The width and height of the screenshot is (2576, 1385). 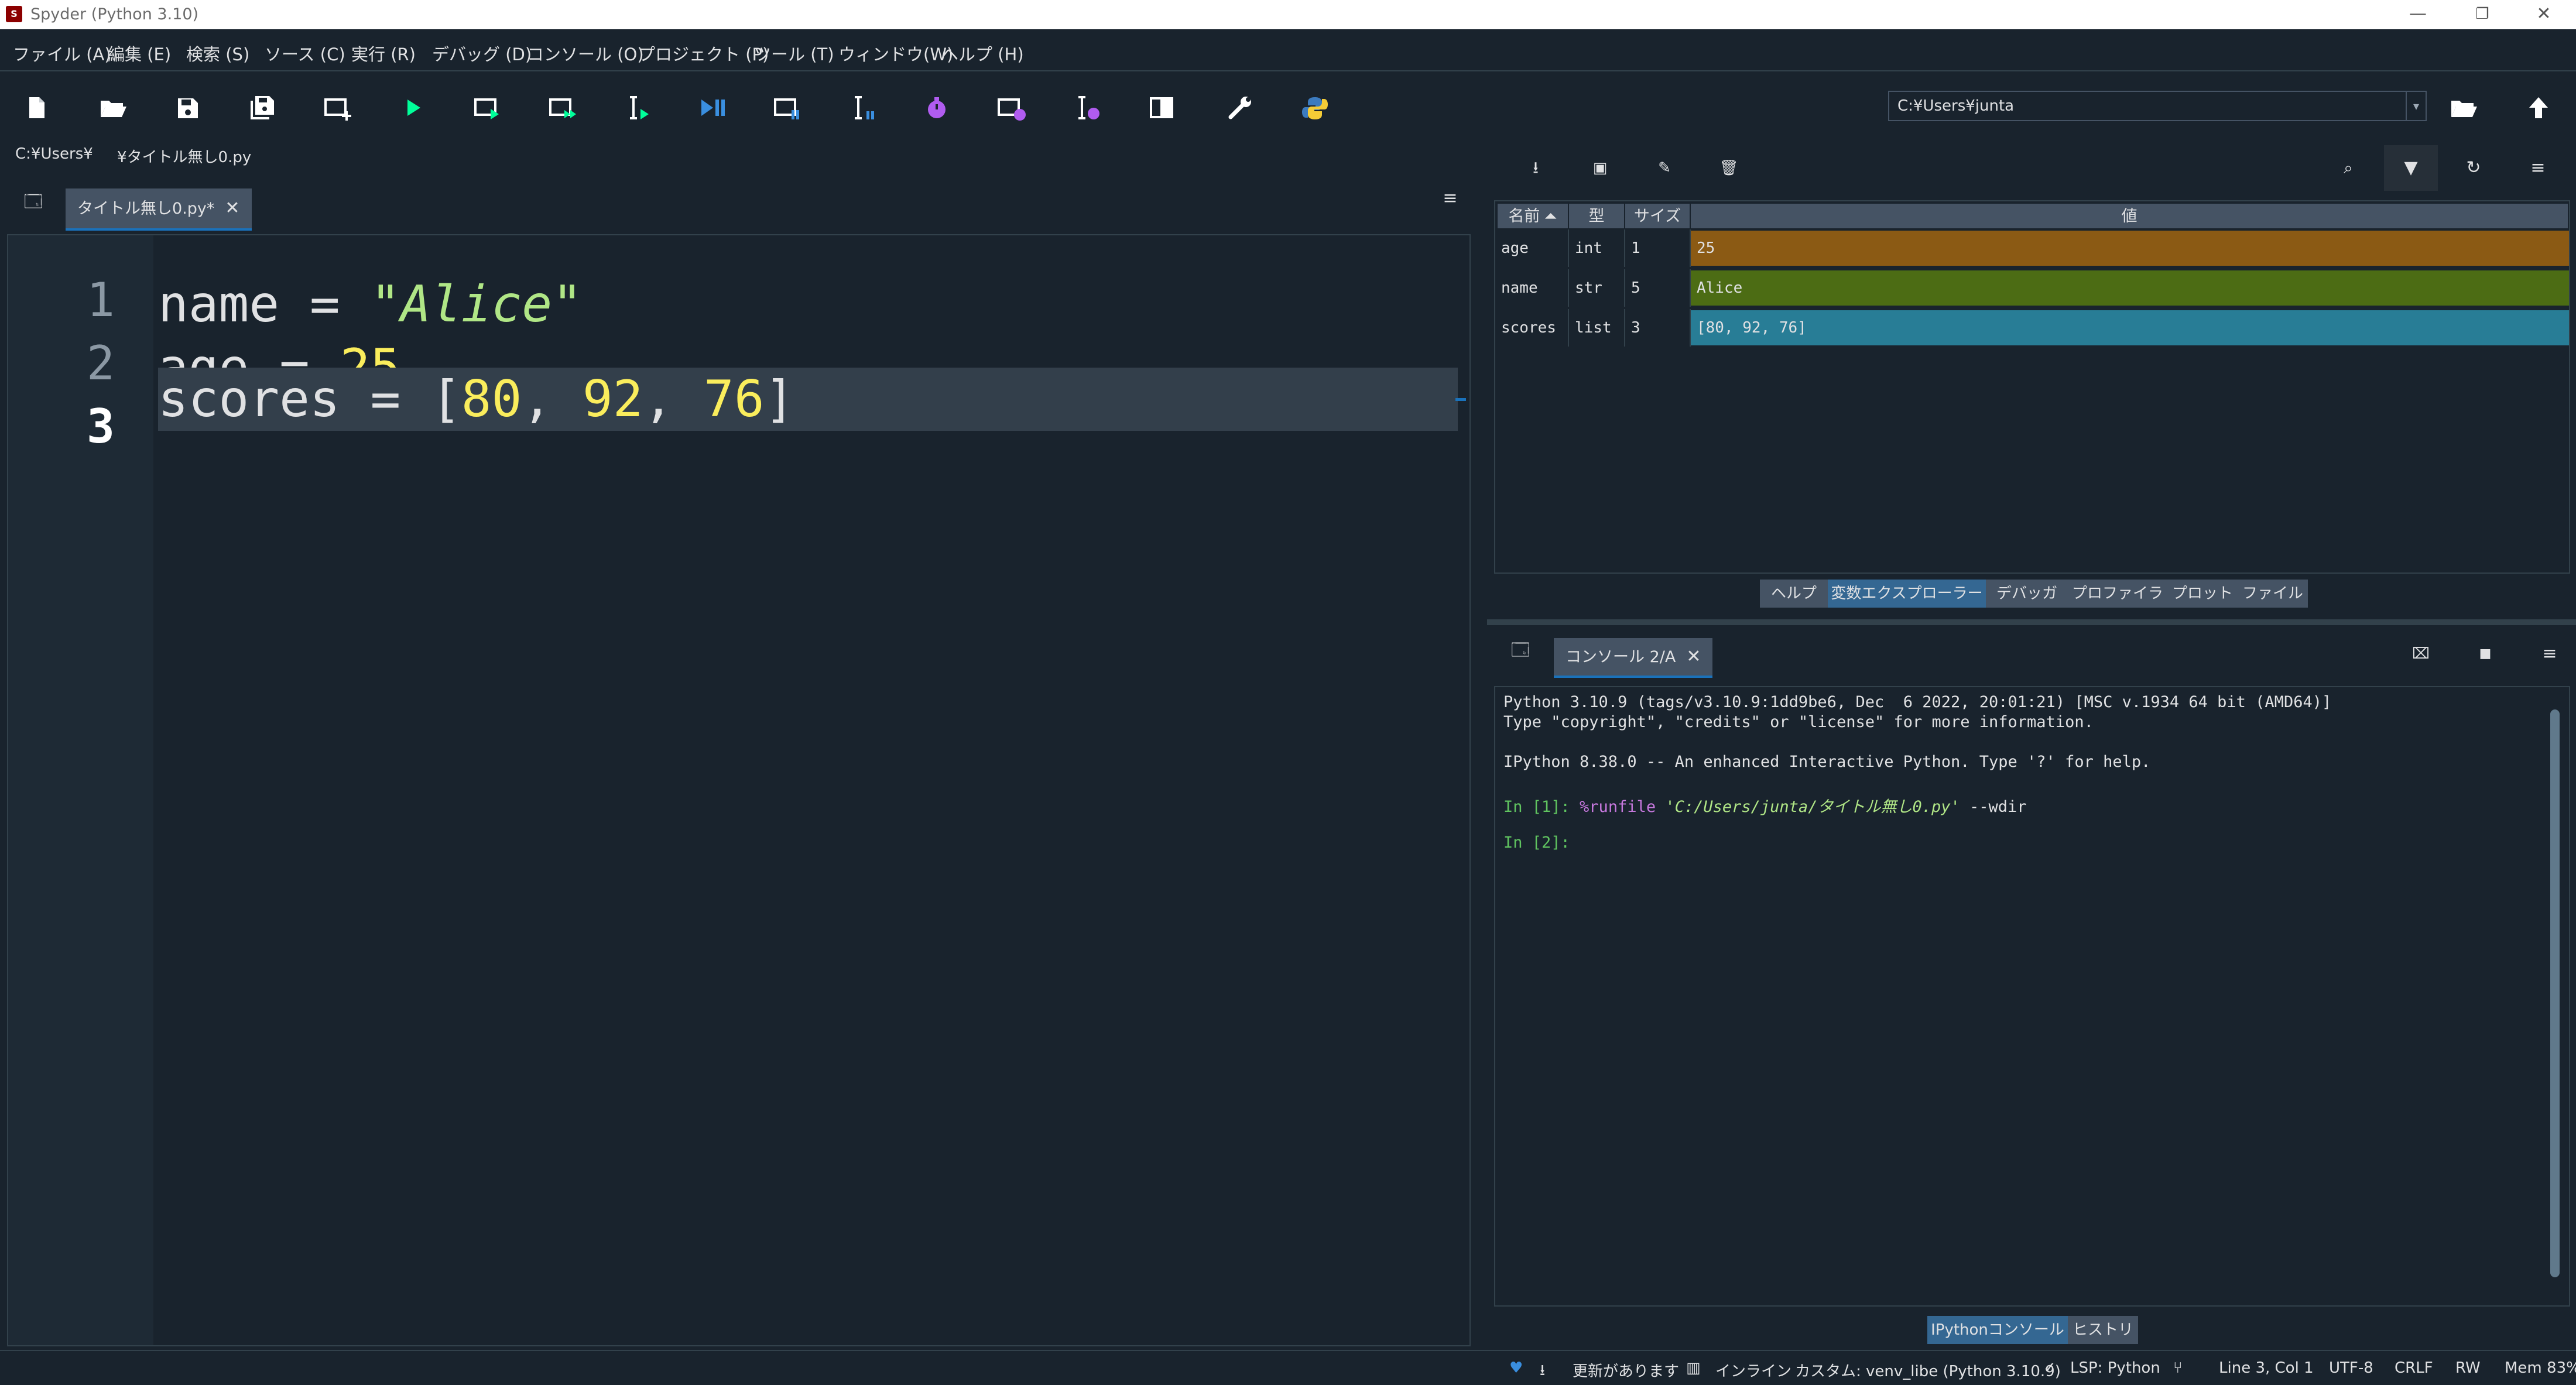 What do you see at coordinates (1516, 1368) in the screenshot?
I see `heart-icon: ♥` at bounding box center [1516, 1368].